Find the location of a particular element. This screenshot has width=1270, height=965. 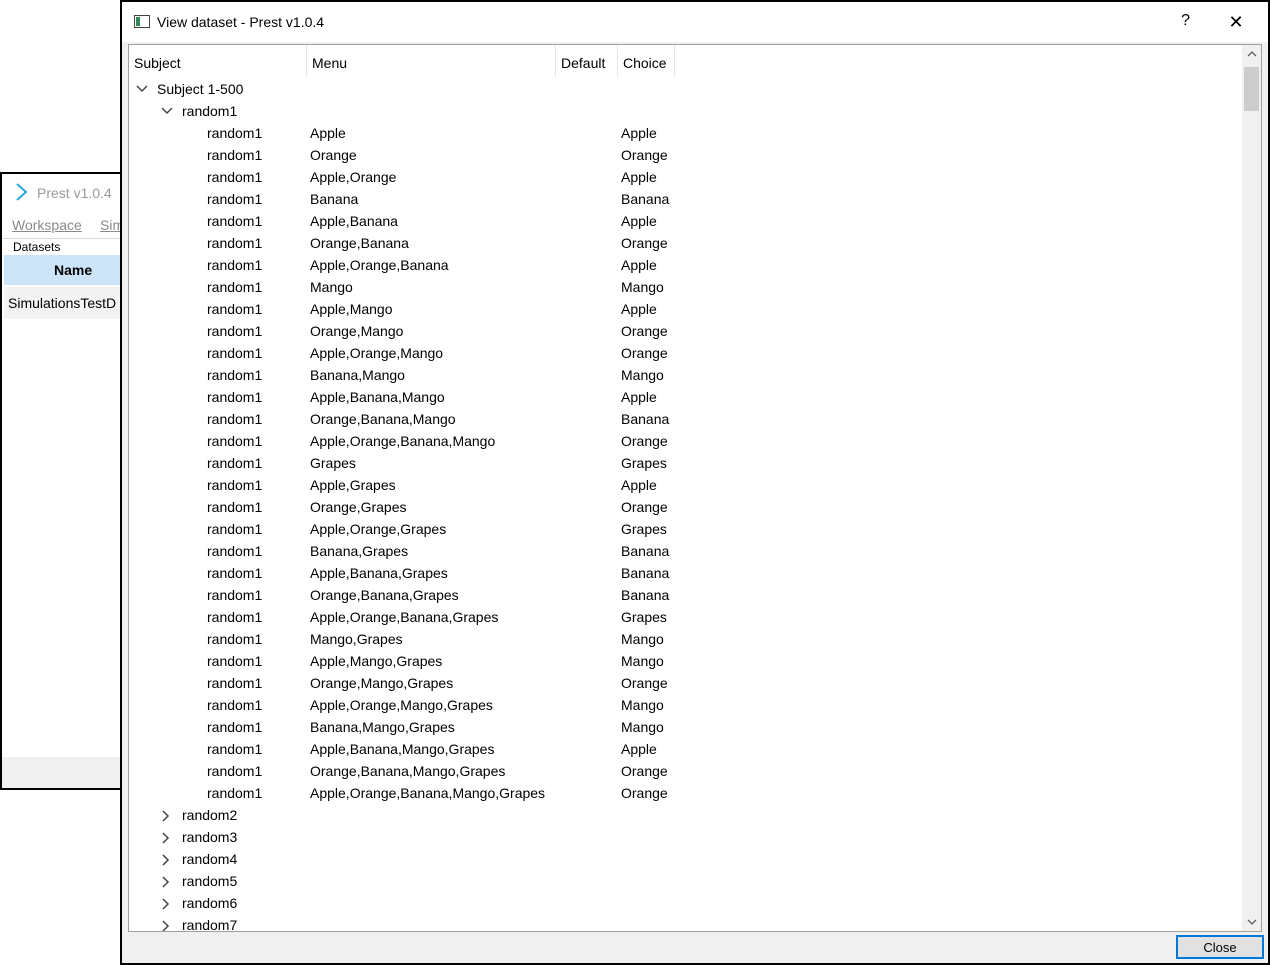

tree-node-random7: random7 is located at coordinates (686, 923).